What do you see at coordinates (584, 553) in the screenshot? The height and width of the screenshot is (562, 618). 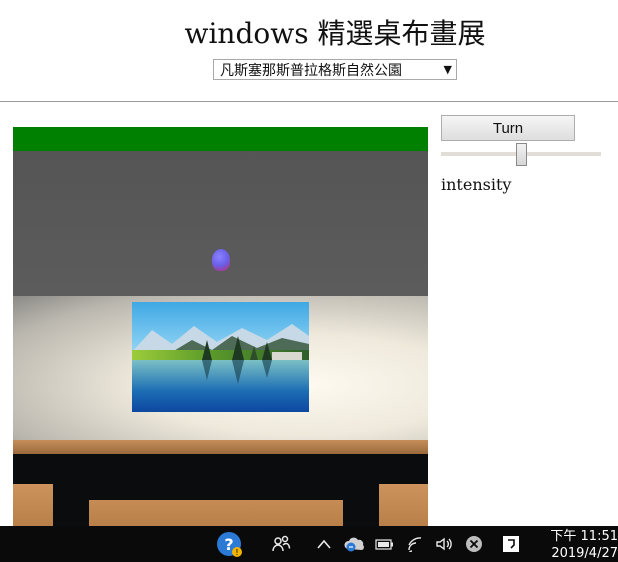 I see `clock-date: 2019/4/27` at bounding box center [584, 553].